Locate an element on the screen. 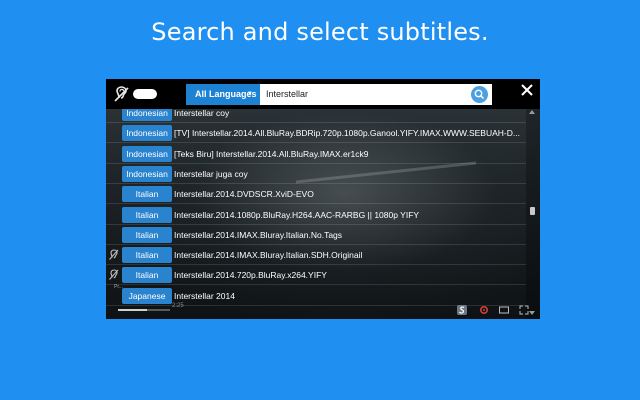 The image size is (640, 400). subtitle-extension-icon is located at coordinates (462, 310).